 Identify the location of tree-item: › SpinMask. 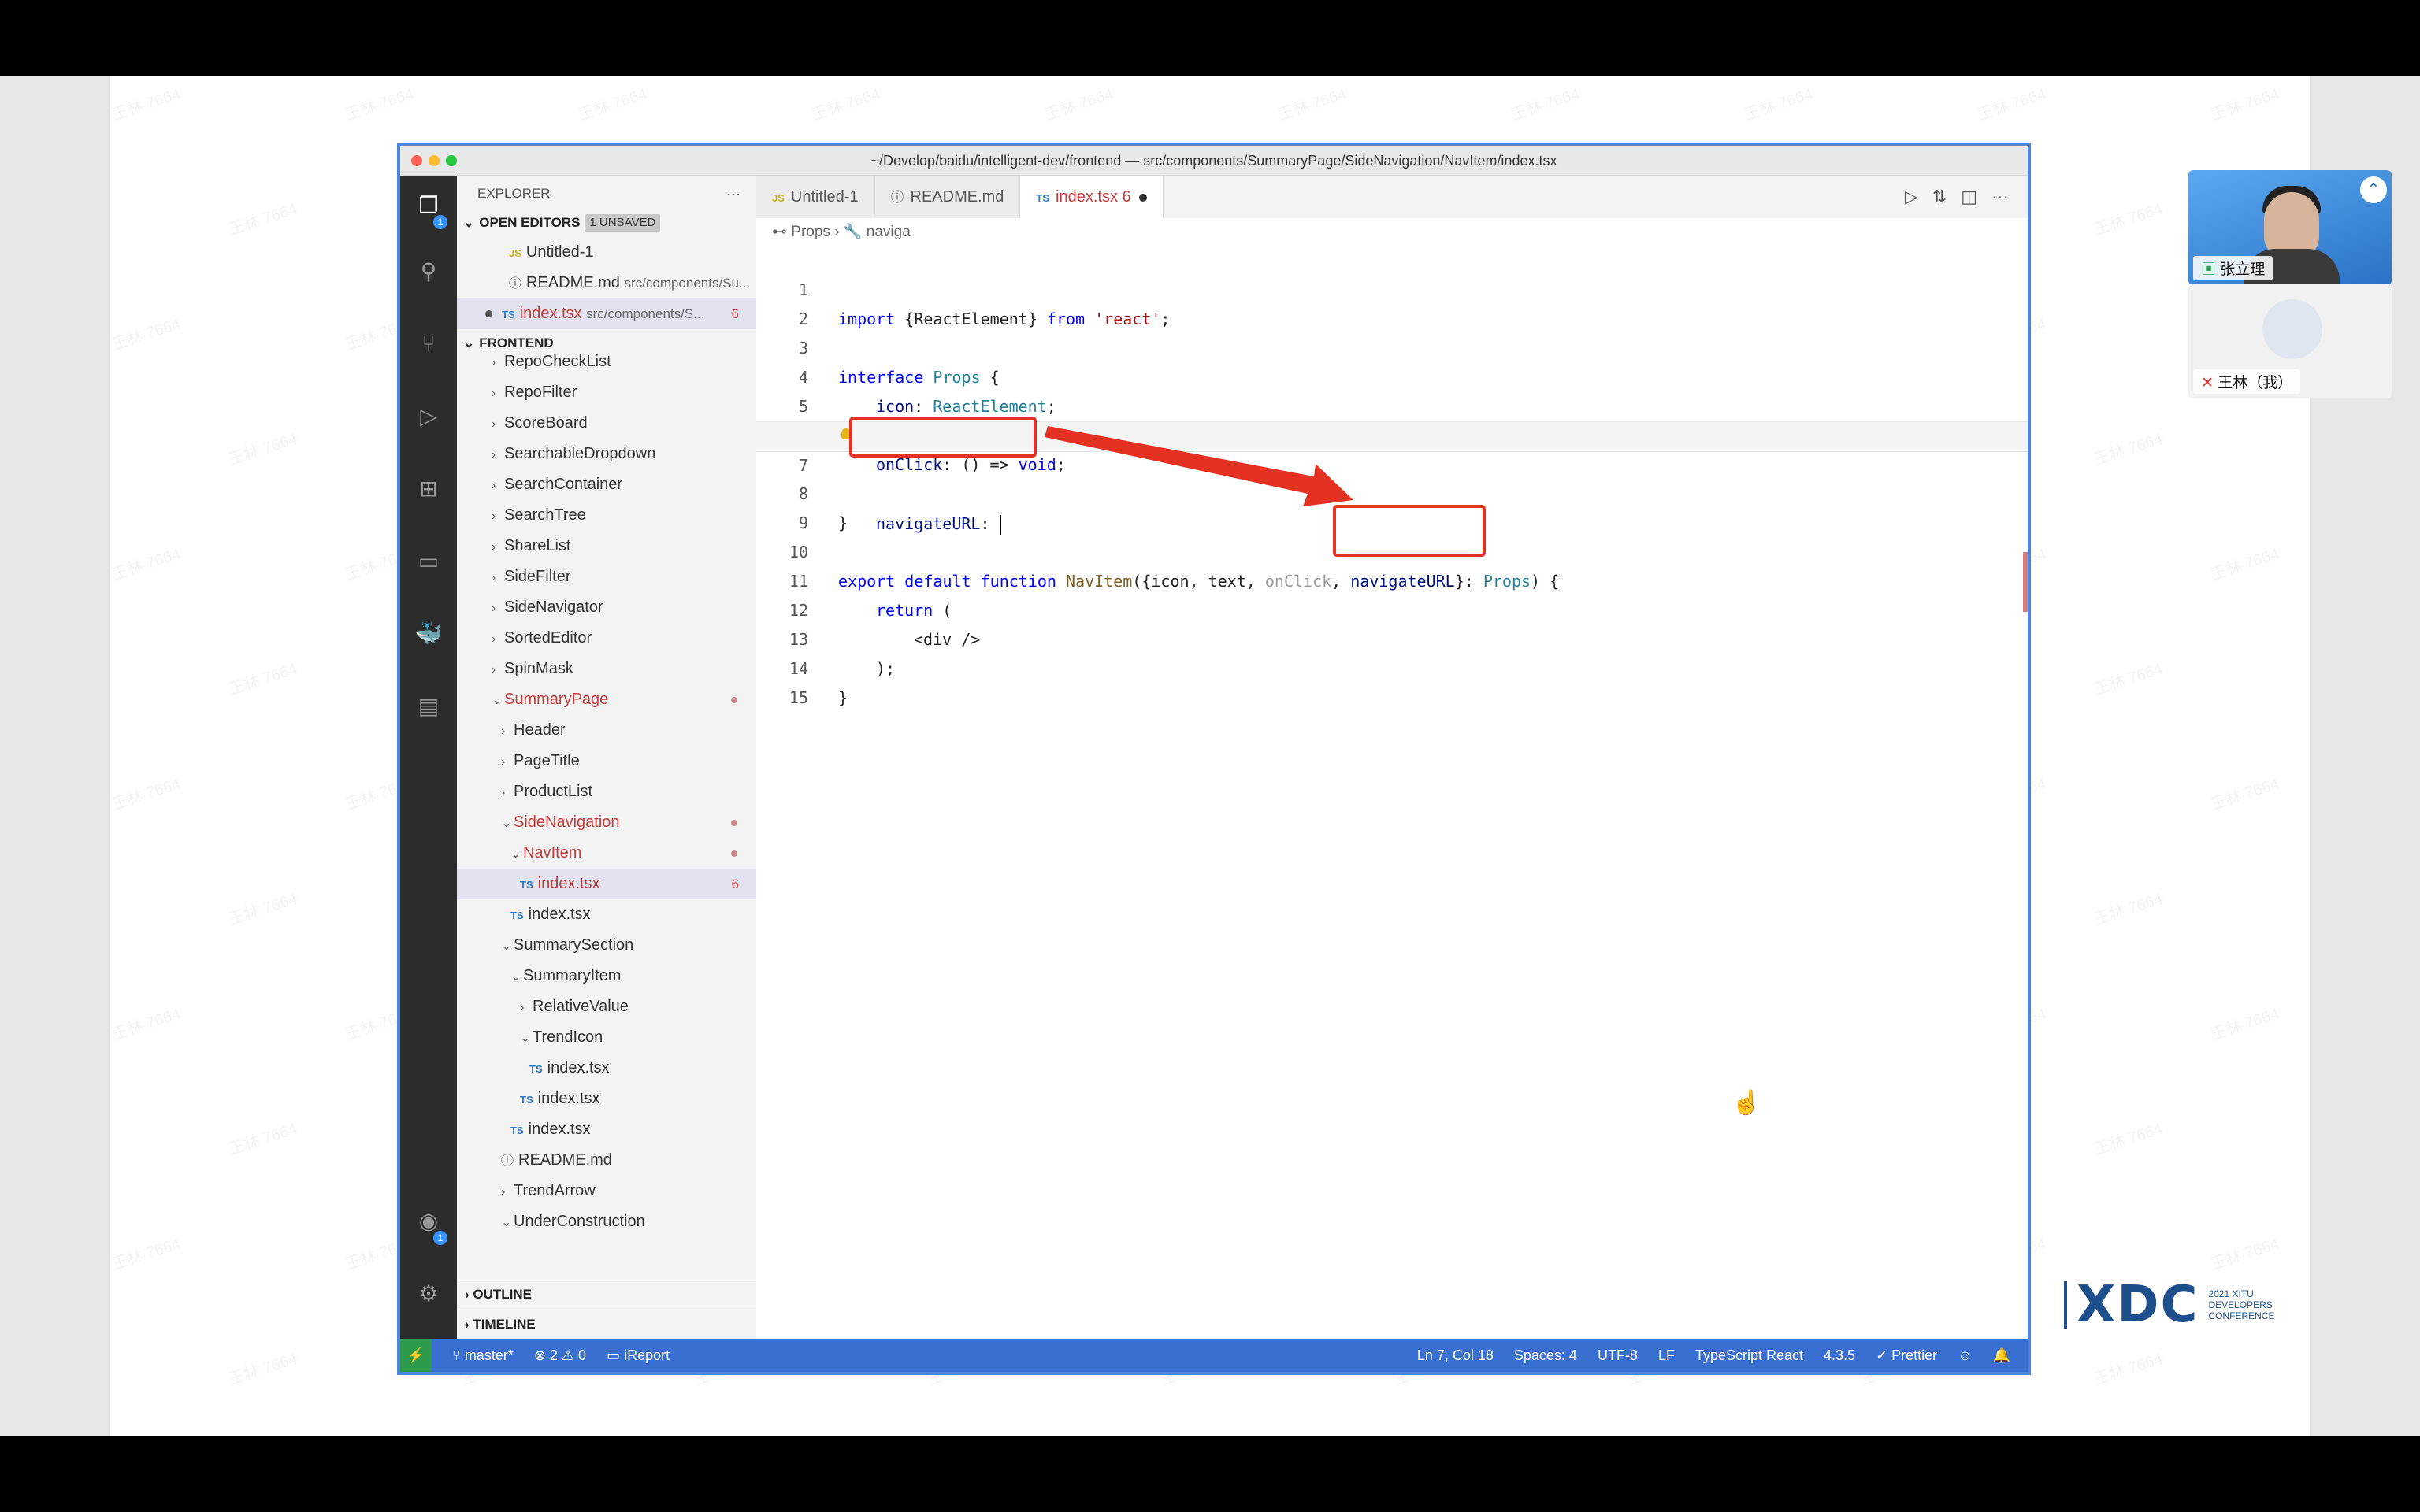
(606, 669).